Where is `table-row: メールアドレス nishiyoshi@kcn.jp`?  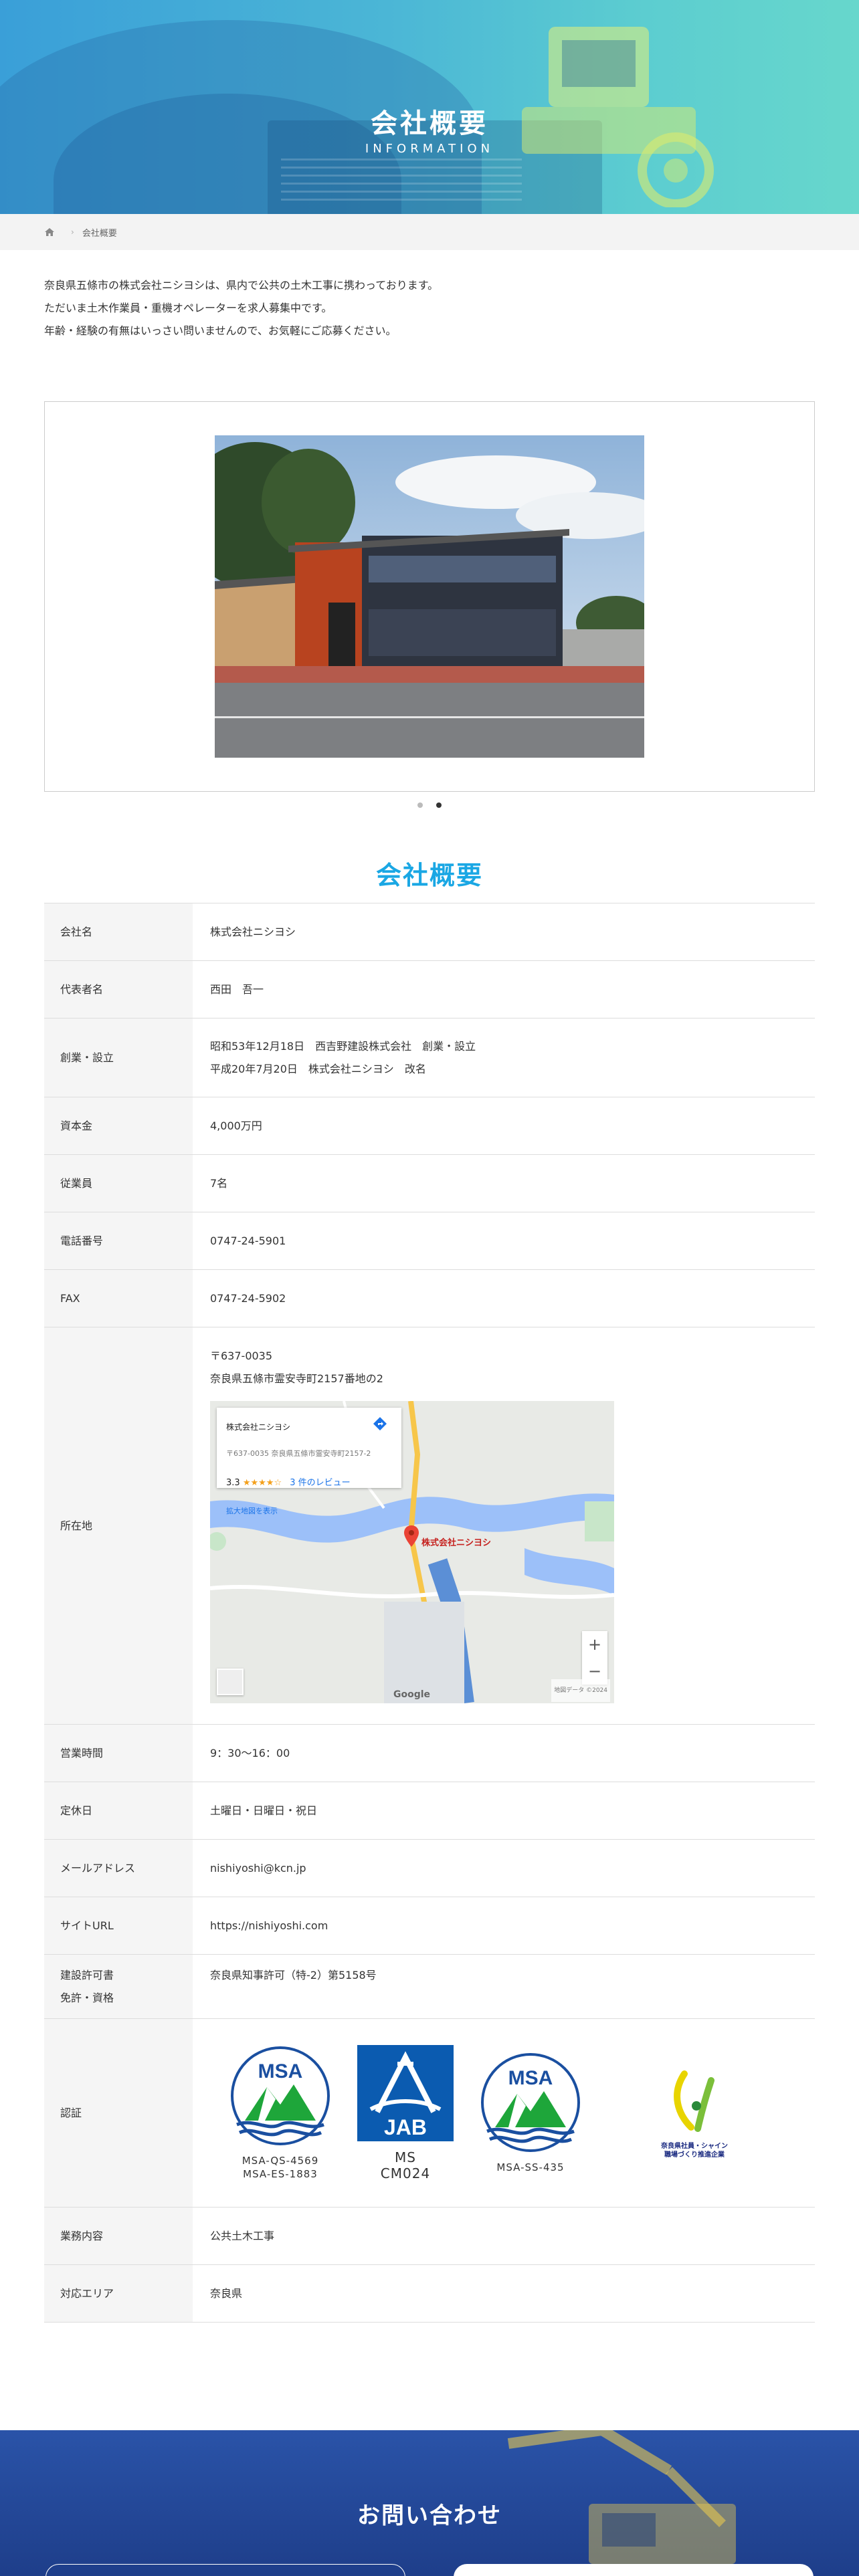 table-row: メールアドレス nishiyoshi@kcn.jp is located at coordinates (429, 1868).